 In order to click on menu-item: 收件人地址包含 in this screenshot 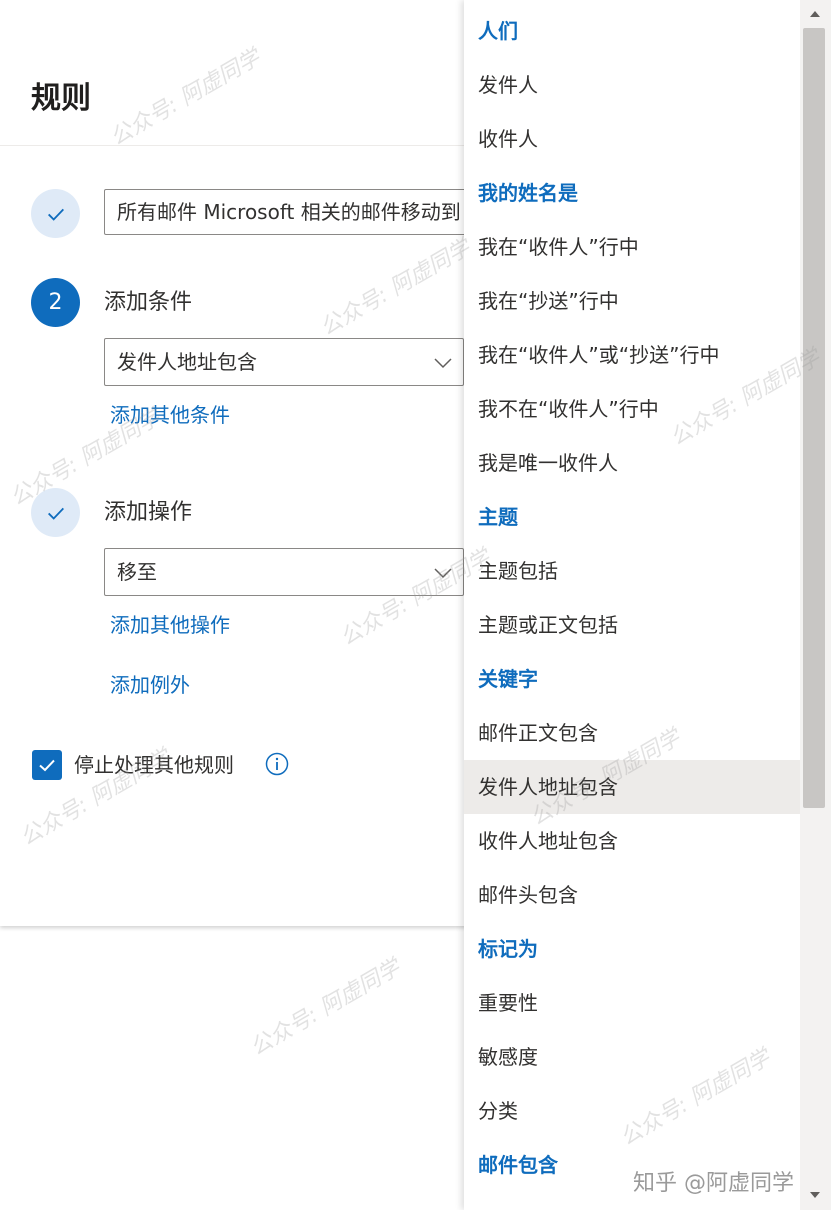, I will do `click(632, 841)`.